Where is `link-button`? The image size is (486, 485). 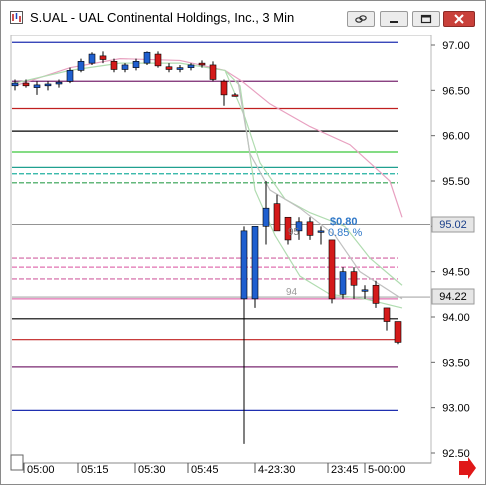 link-button is located at coordinates (361, 19).